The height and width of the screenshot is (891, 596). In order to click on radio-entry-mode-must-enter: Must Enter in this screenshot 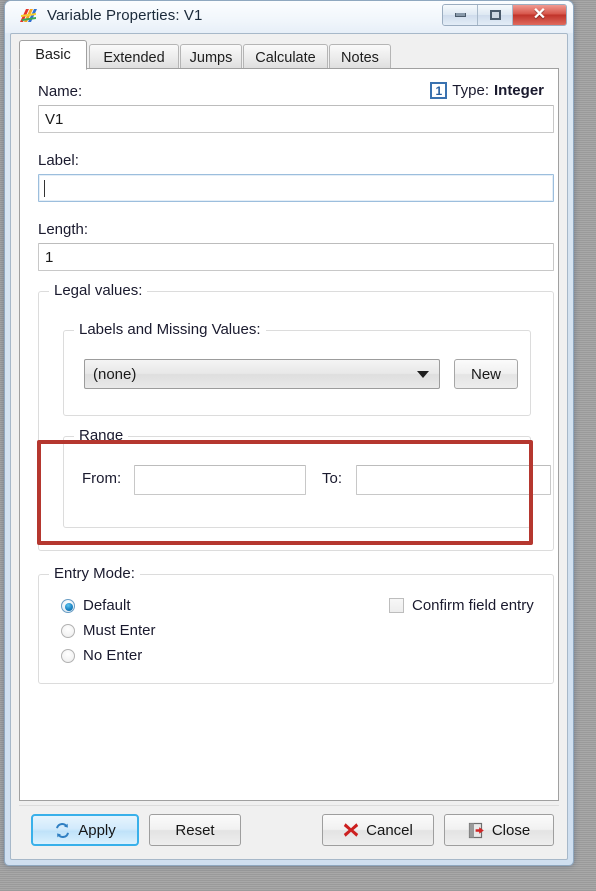, I will do `click(108, 630)`.